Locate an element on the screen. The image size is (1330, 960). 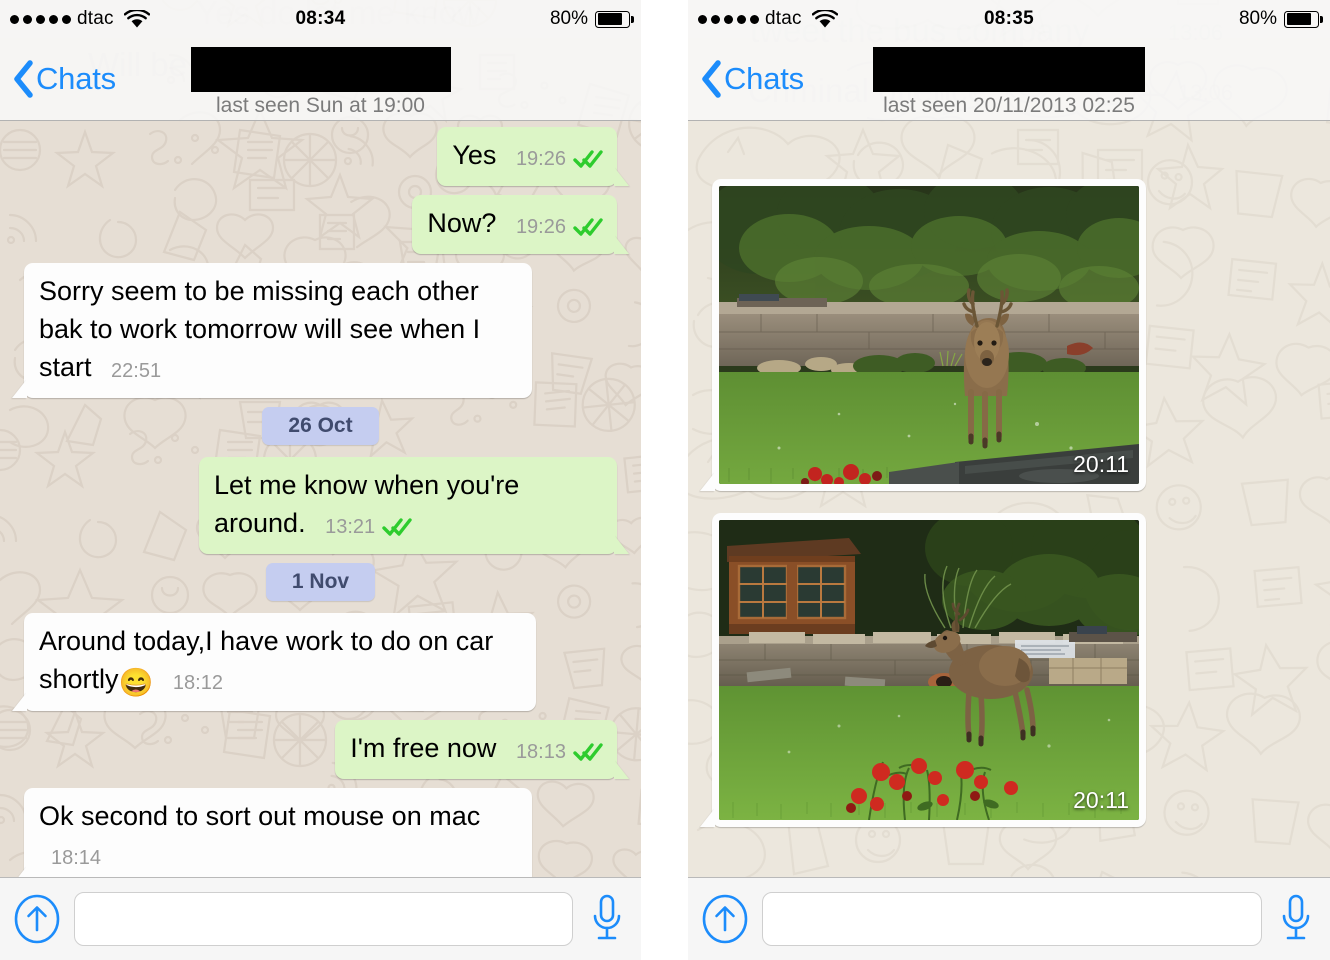
message-bubble-outgoing: I'm free now 18:13 is located at coordinates (476, 749).